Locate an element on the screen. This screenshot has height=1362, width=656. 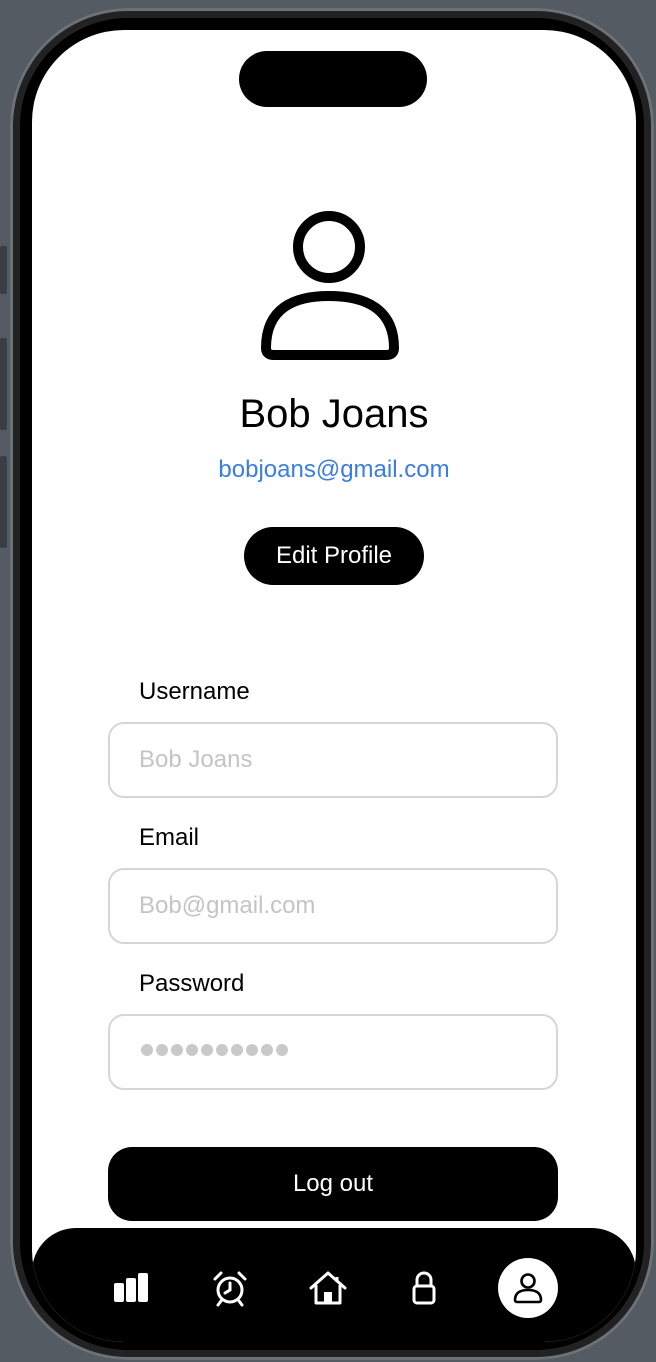
device-volume-down-button is located at coordinates (3, 502).